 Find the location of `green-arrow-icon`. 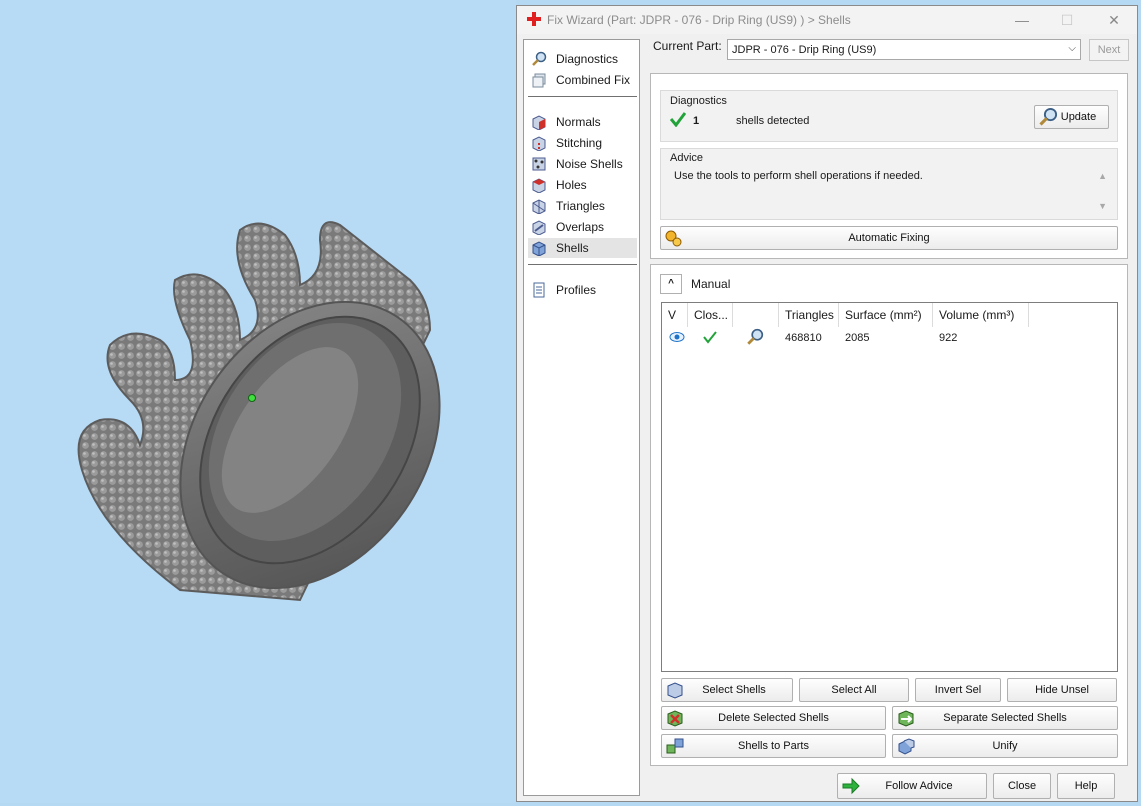

green-arrow-icon is located at coordinates (851, 786).